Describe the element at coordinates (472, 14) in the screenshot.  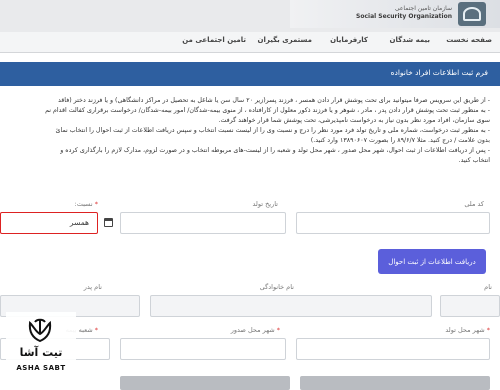
I see `organization-logo-icon` at that location.